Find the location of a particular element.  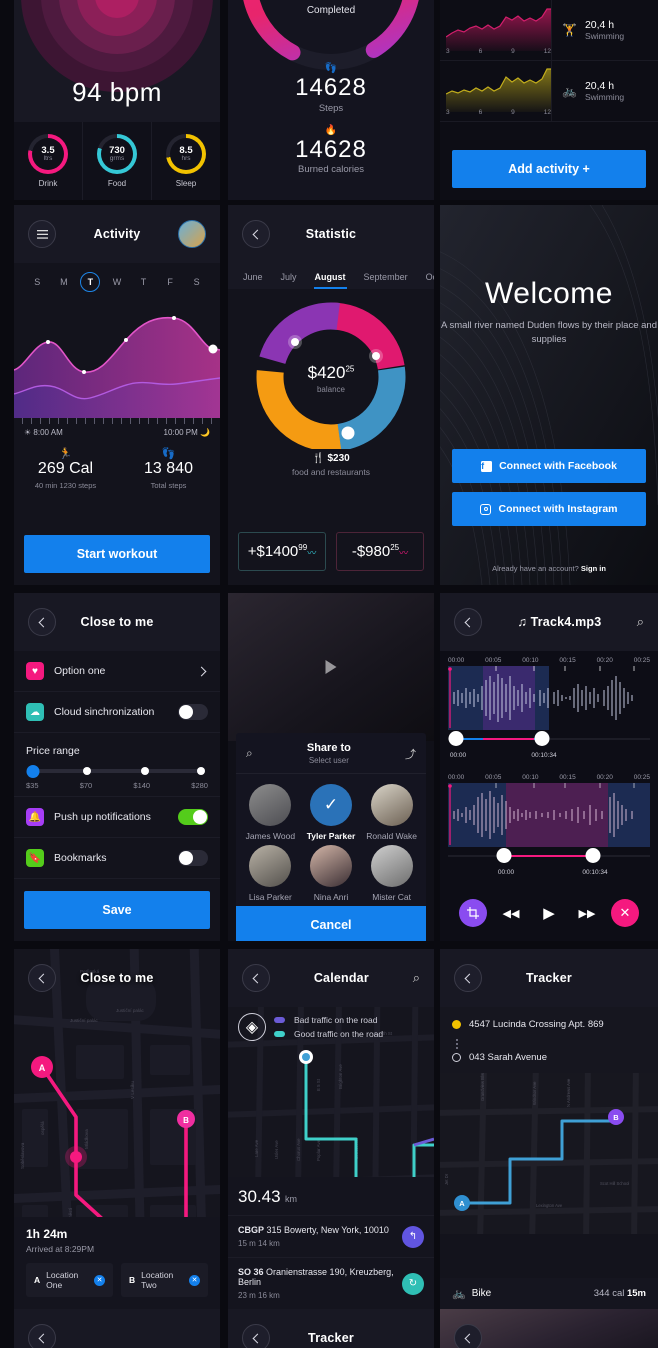

stat-food: 730 grms Food is located at coordinates (117, 161).